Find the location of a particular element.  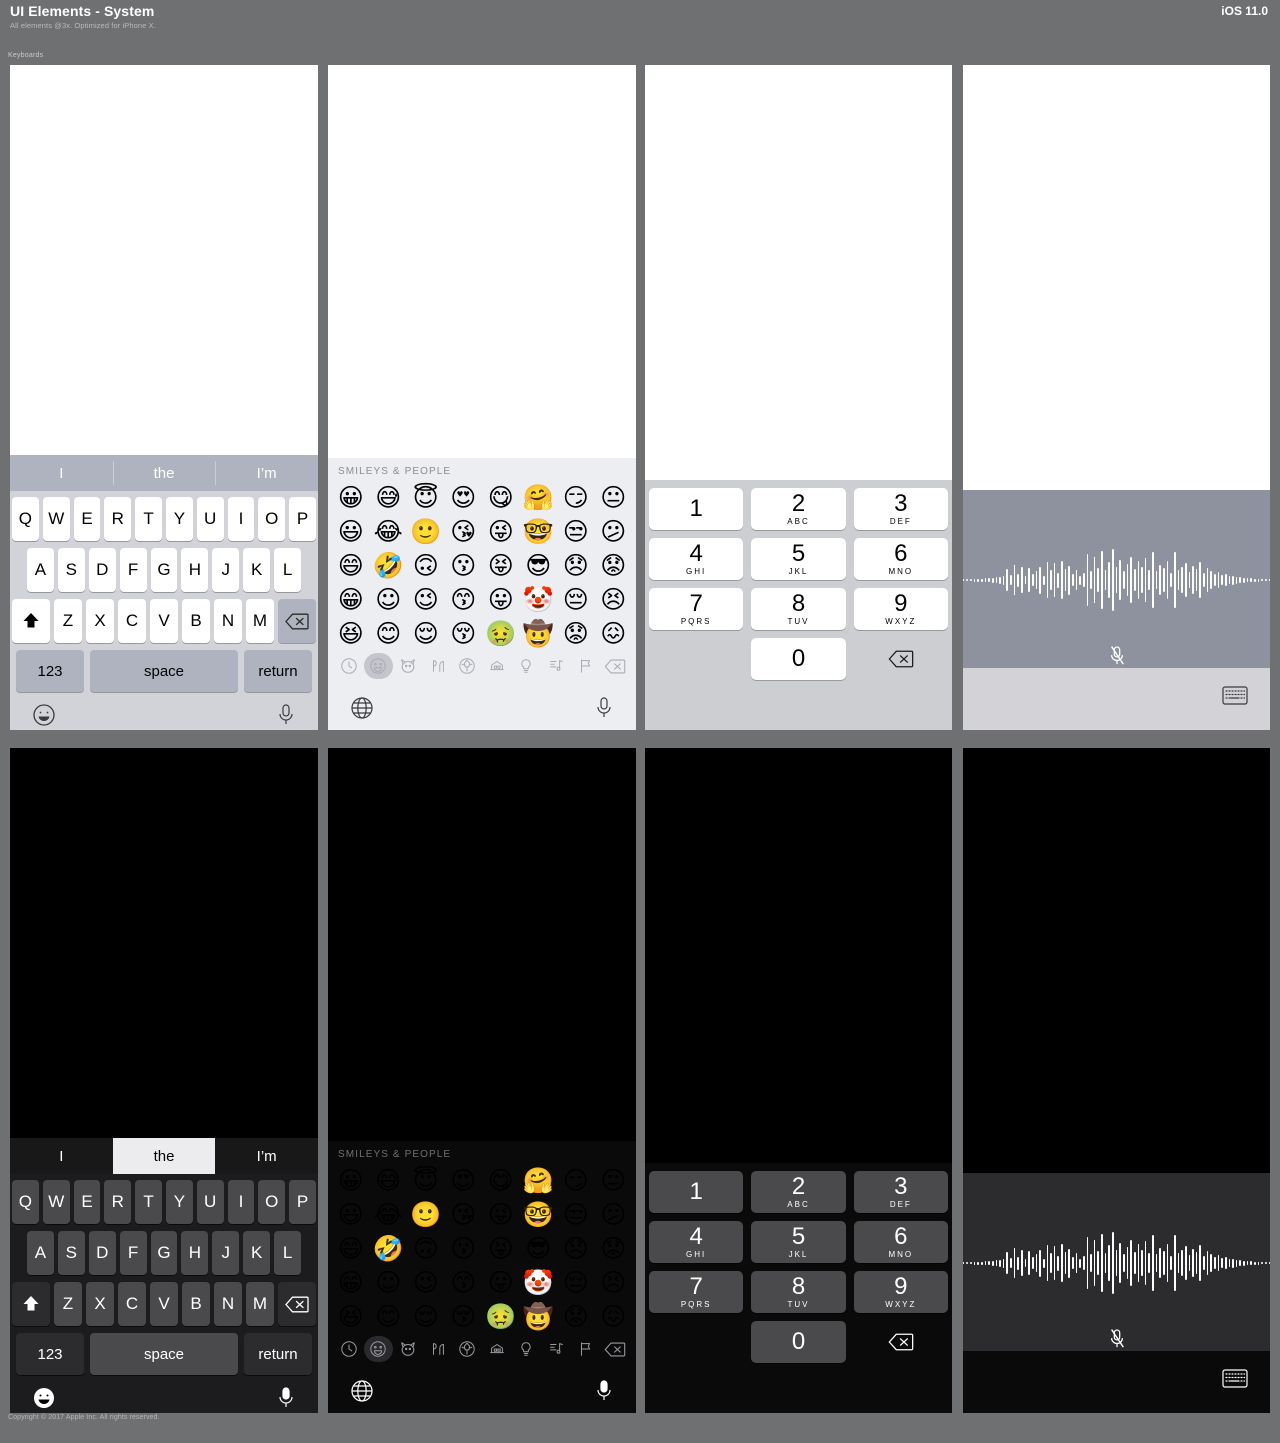

key-f: F is located at coordinates (133, 570).